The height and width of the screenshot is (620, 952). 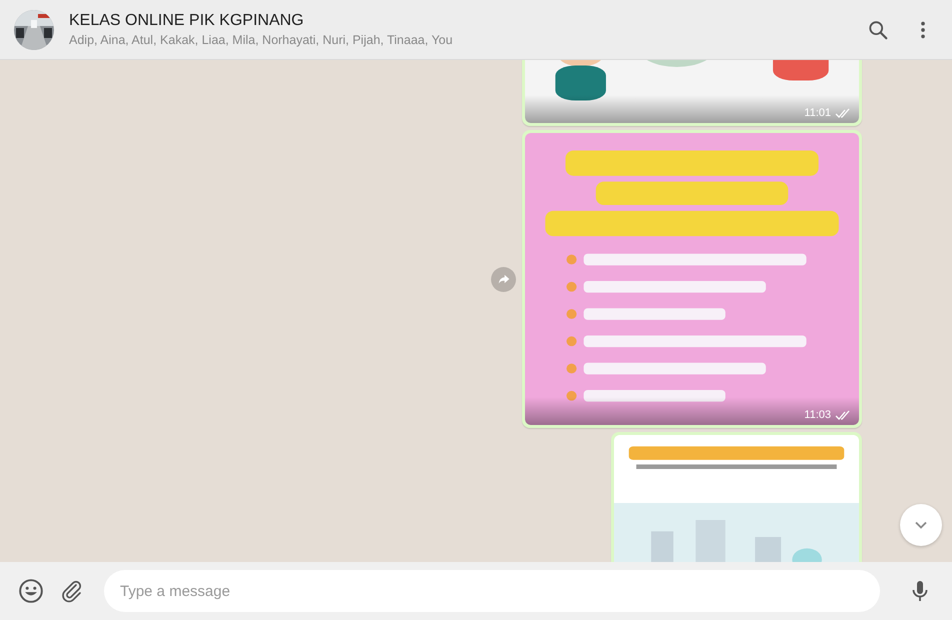 I want to click on chat-title: KELAS ONLINE PIK KGPINANG, so click(x=186, y=21).